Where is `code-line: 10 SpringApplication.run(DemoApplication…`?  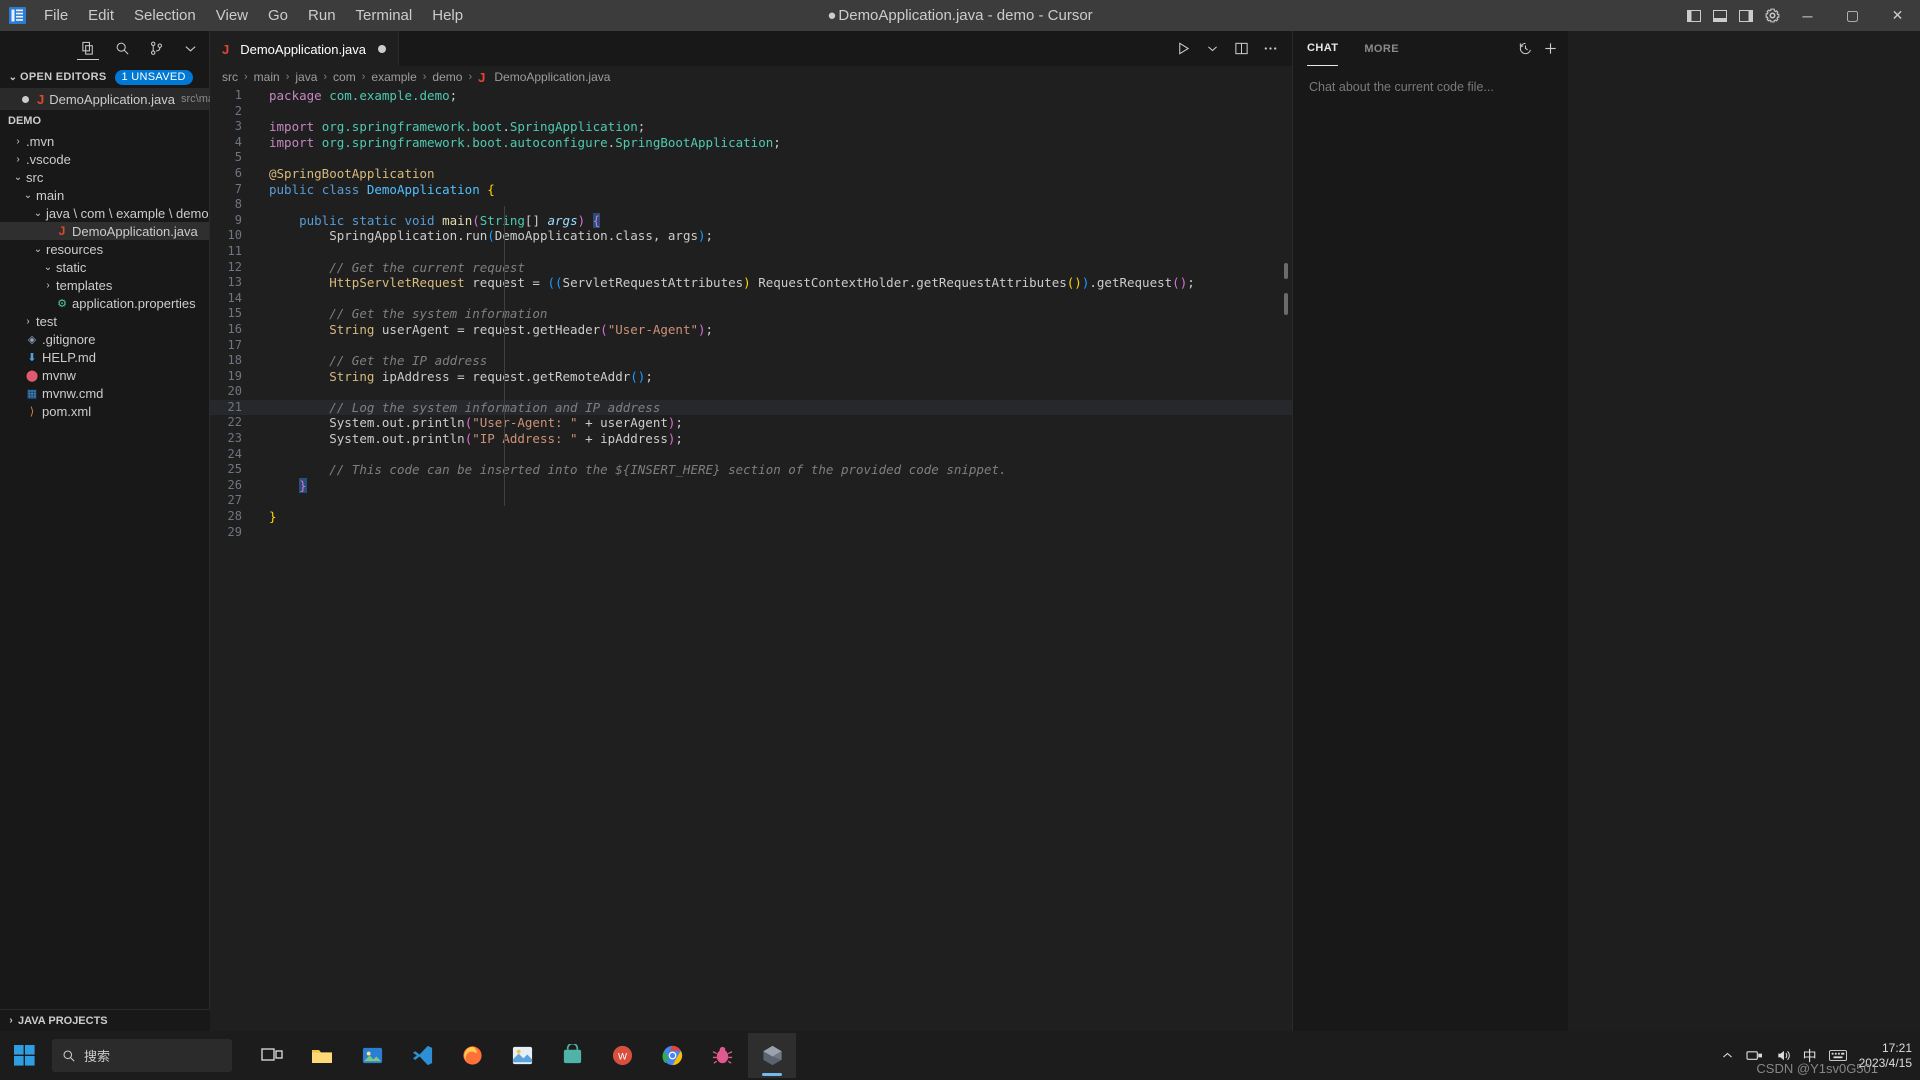 code-line: 10 SpringApplication.run(DemoApplication… is located at coordinates (751, 236).